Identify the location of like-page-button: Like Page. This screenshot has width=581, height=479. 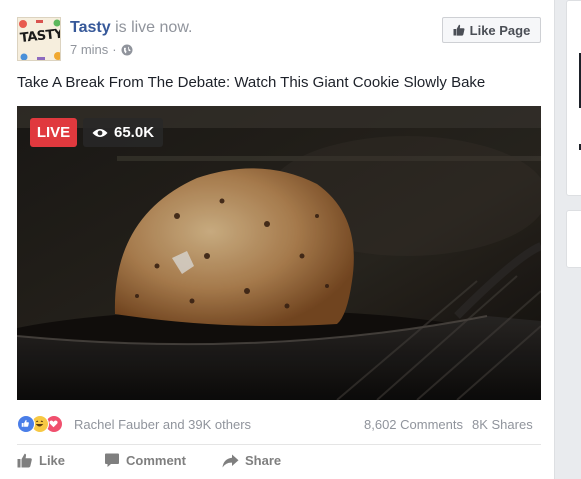
(491, 30).